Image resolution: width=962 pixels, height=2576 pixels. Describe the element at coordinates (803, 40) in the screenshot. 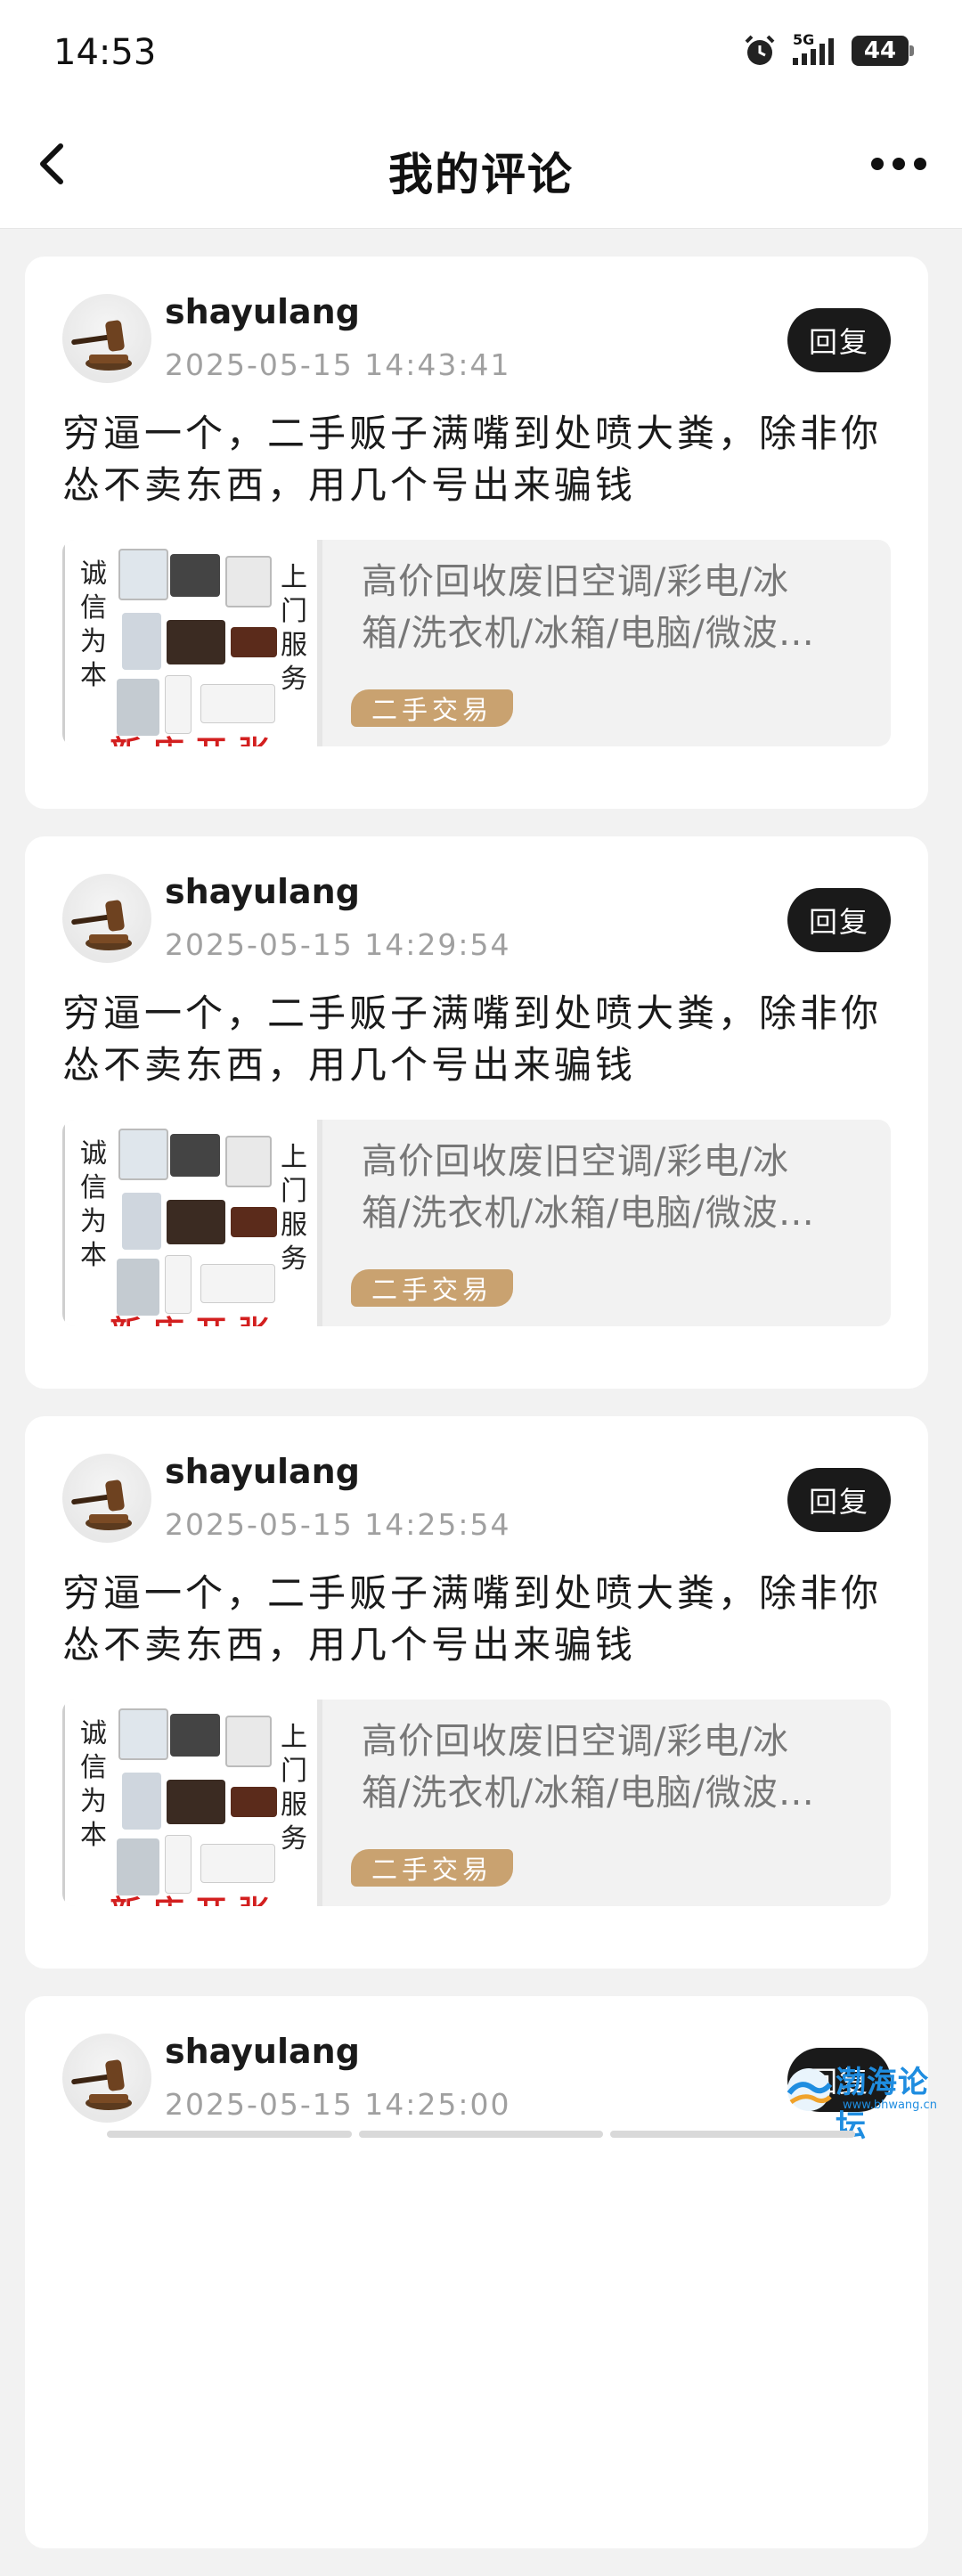

I see `network-label: 5G` at that location.